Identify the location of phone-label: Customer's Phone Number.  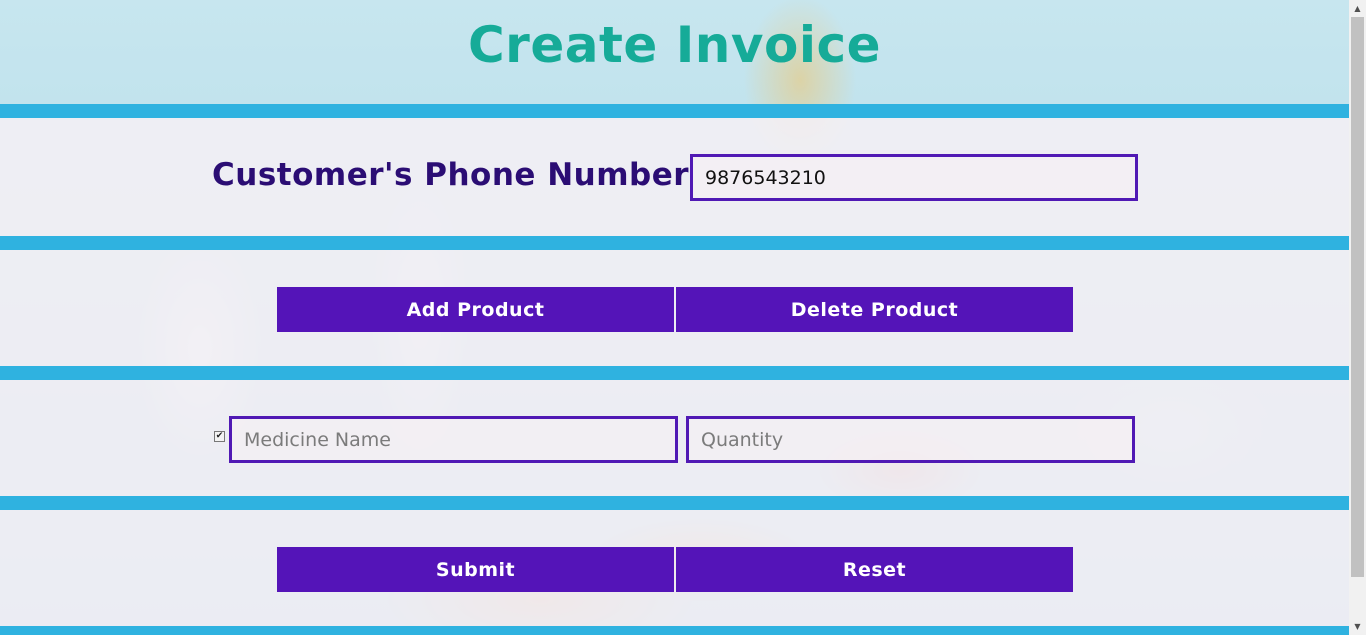
(451, 175).